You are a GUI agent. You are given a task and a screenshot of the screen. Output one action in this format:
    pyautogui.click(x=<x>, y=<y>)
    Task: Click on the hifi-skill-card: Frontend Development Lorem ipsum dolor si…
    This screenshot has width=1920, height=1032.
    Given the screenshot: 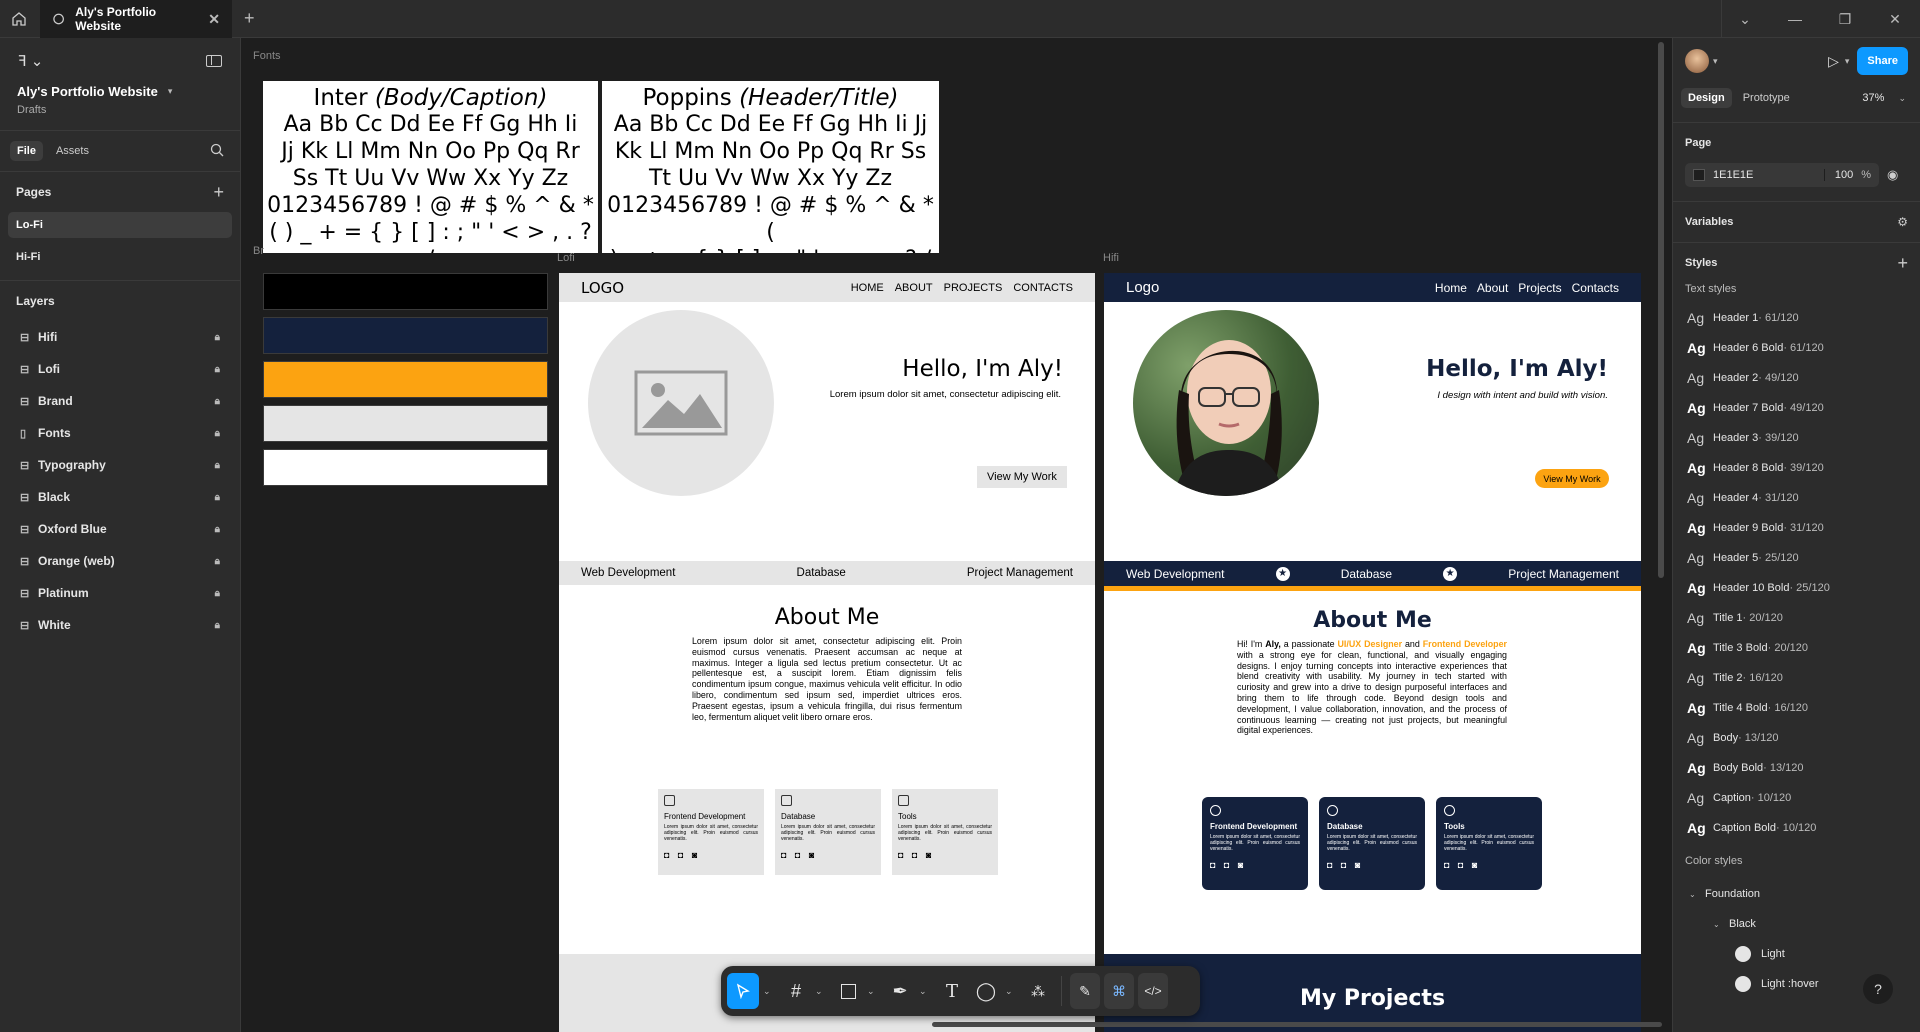 What is the action you would take?
    pyautogui.click(x=1255, y=843)
    